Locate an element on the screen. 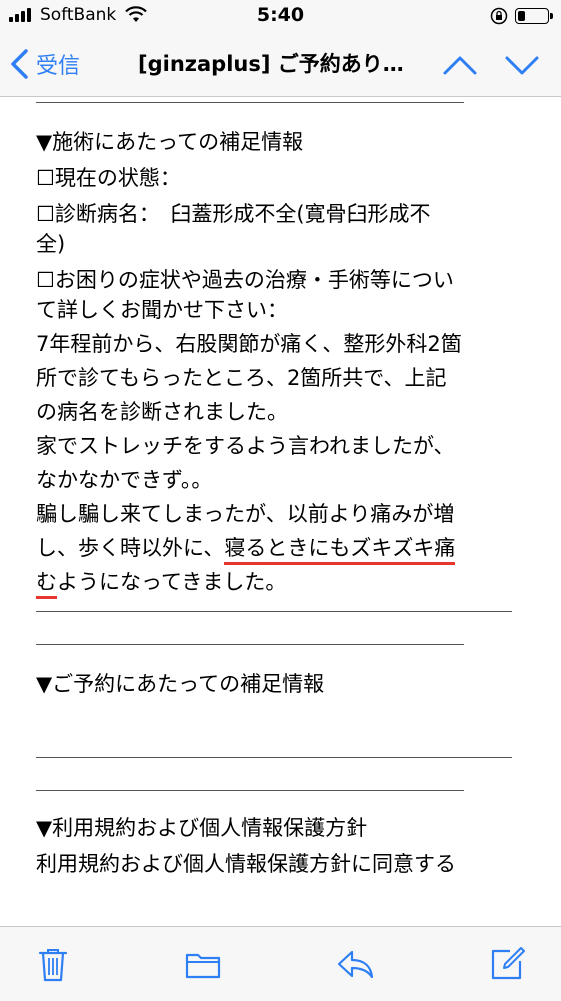 This screenshot has height=1001, width=561. body-text: の病名を診断されました。 is located at coordinates (162, 412).